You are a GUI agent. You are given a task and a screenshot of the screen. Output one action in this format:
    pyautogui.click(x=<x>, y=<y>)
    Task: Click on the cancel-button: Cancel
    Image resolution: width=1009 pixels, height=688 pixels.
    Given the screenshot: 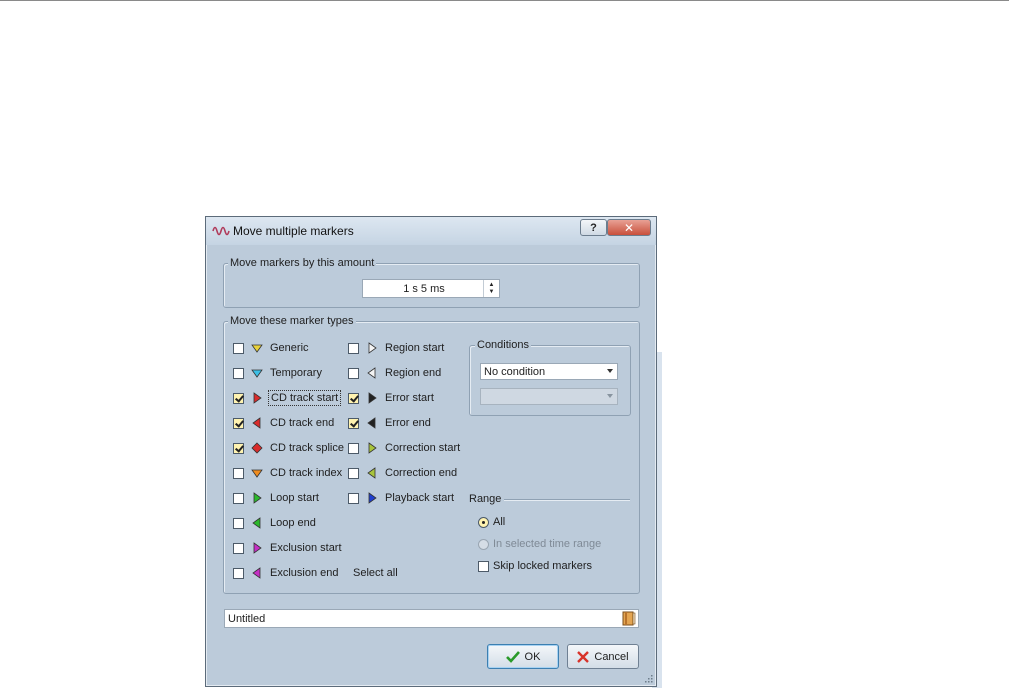 What is the action you would take?
    pyautogui.click(x=603, y=656)
    